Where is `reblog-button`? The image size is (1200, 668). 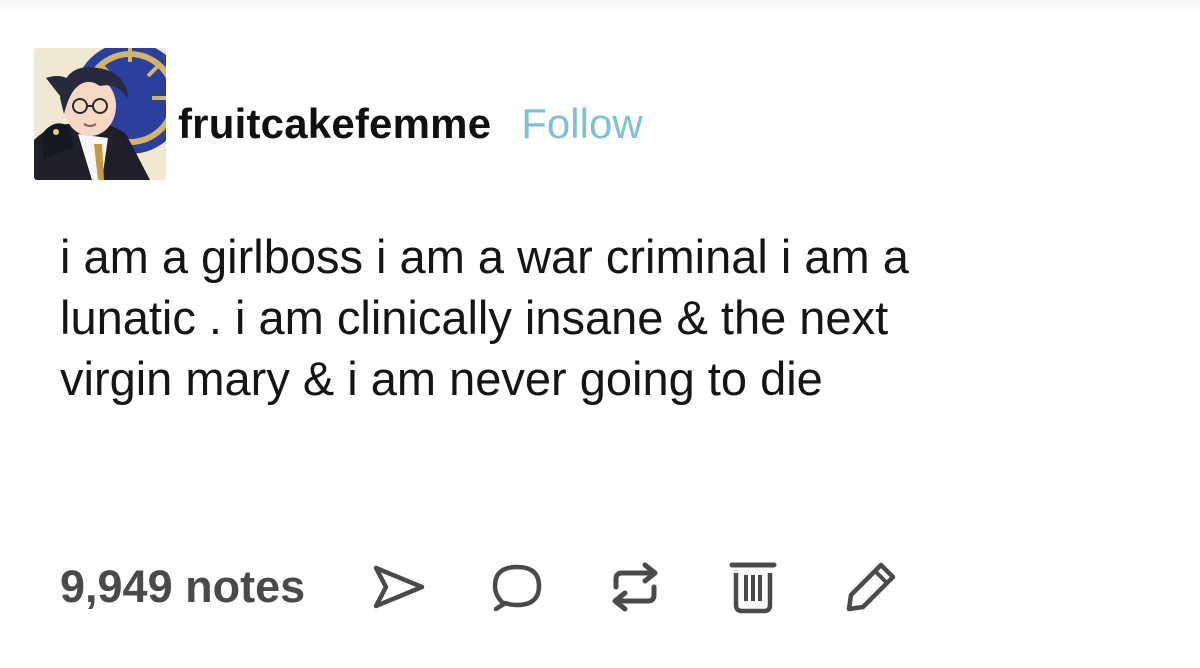 reblog-button is located at coordinates (635, 587).